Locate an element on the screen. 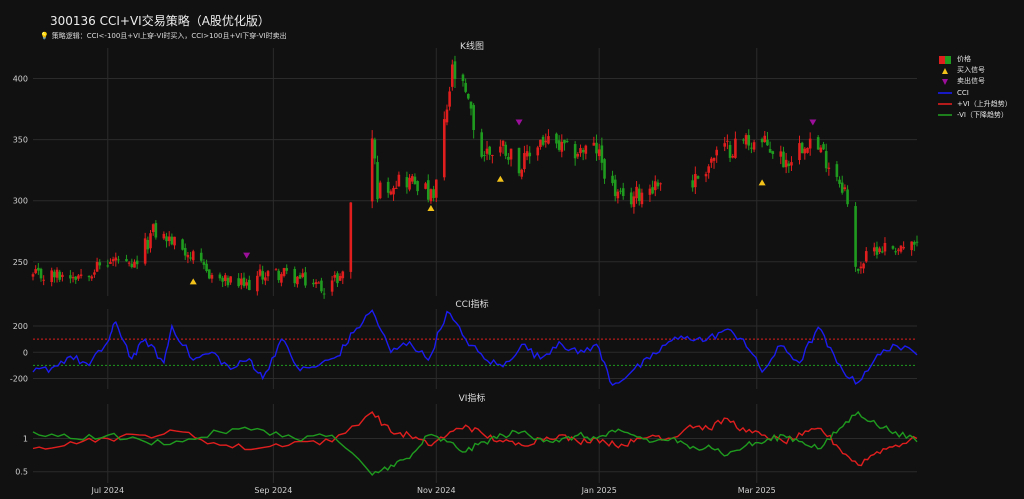 The image size is (1024, 499). legend-item-vi_minus: -VI（下降趋势） is located at coordinates (975, 115).